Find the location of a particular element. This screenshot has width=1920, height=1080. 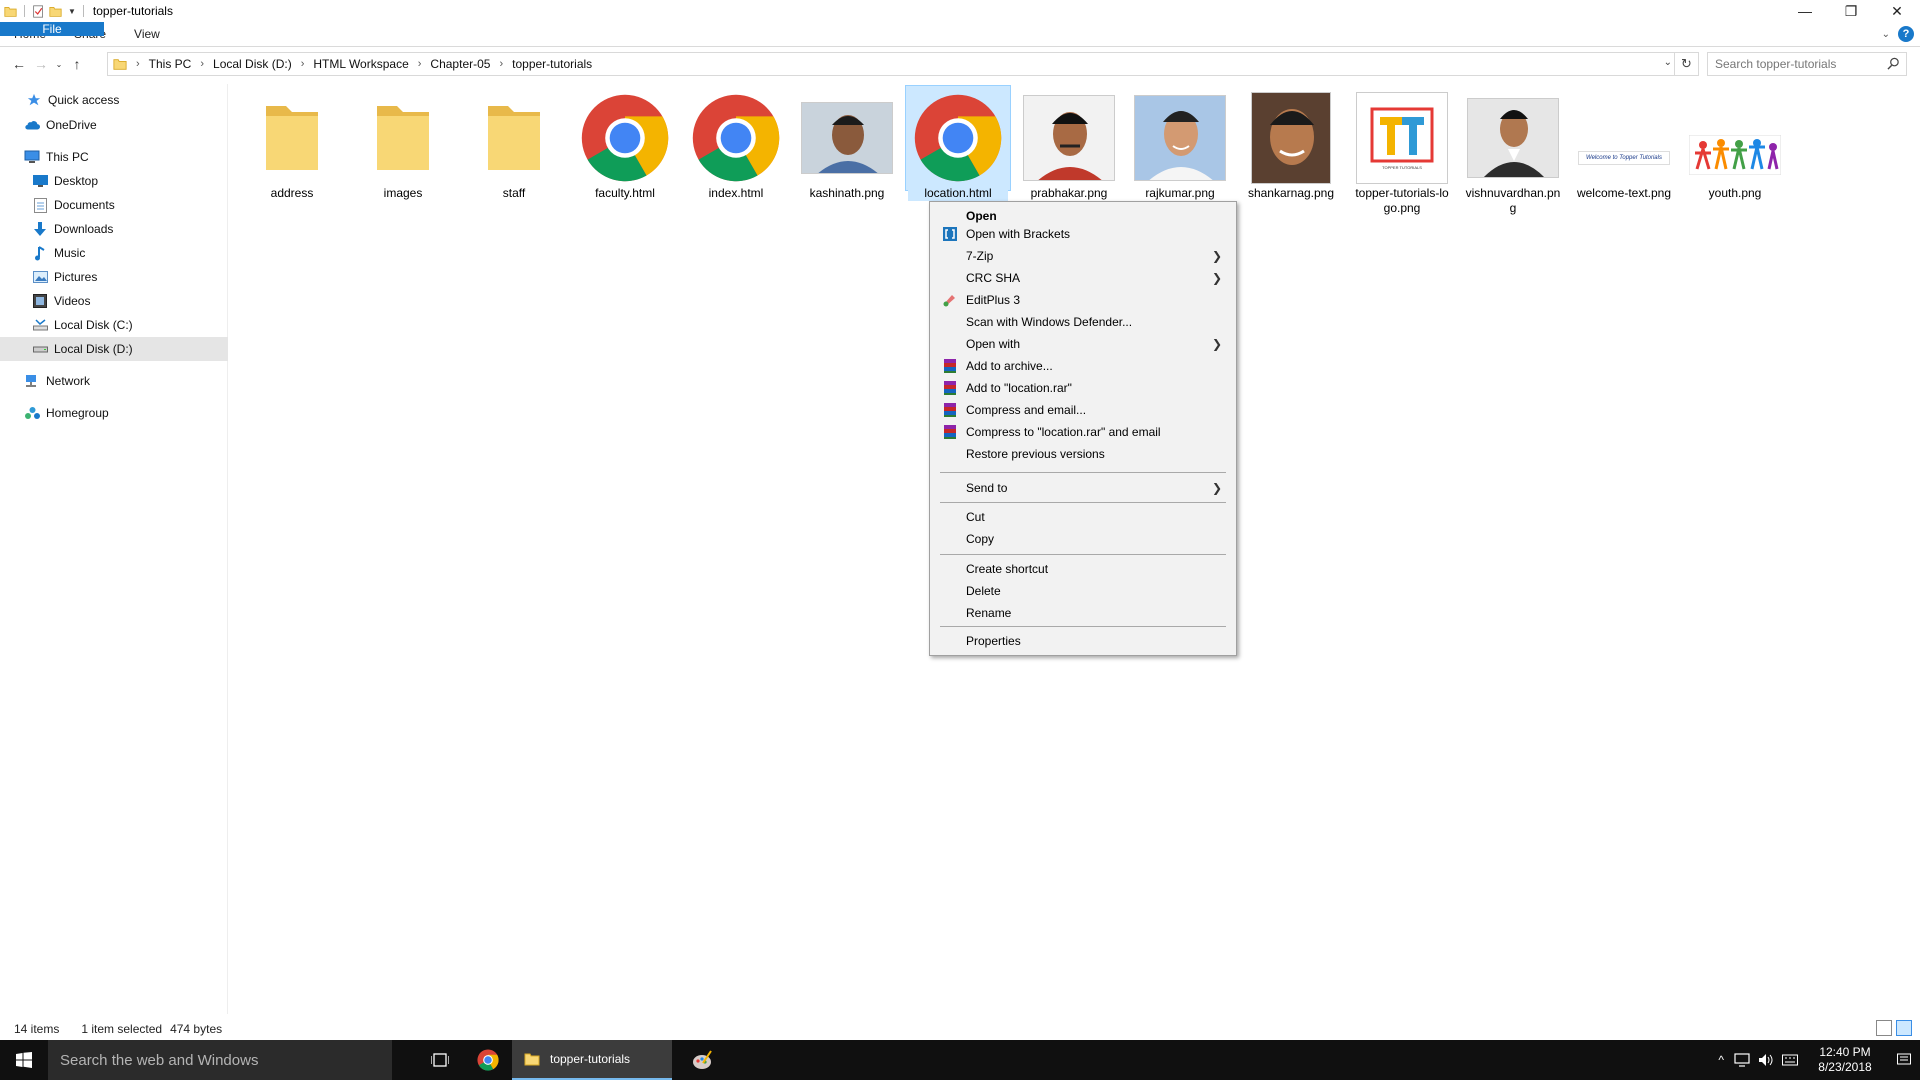

breadcrumb-topper-tutorials: topper-tutorials is located at coordinates (552, 64).